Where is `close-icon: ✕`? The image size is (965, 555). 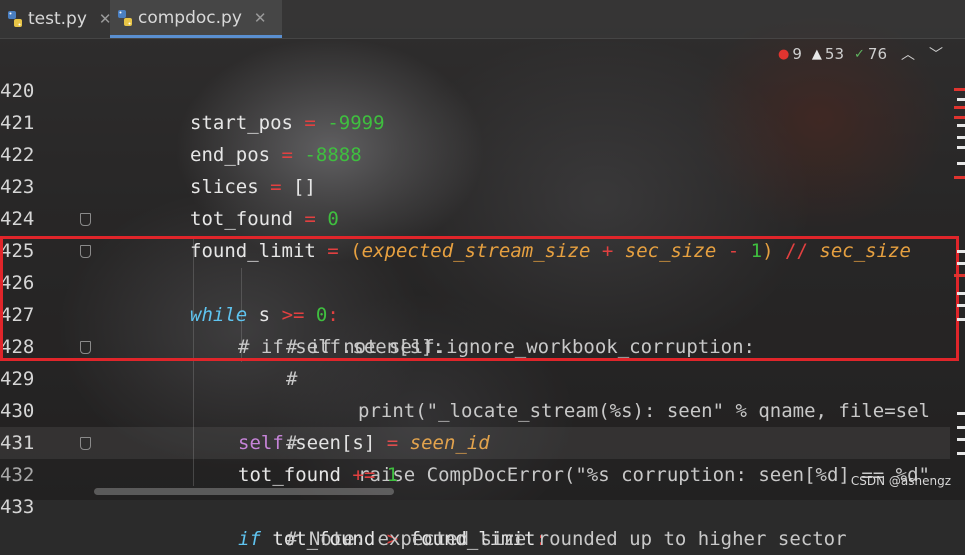
close-icon: ✕ is located at coordinates (260, 18).